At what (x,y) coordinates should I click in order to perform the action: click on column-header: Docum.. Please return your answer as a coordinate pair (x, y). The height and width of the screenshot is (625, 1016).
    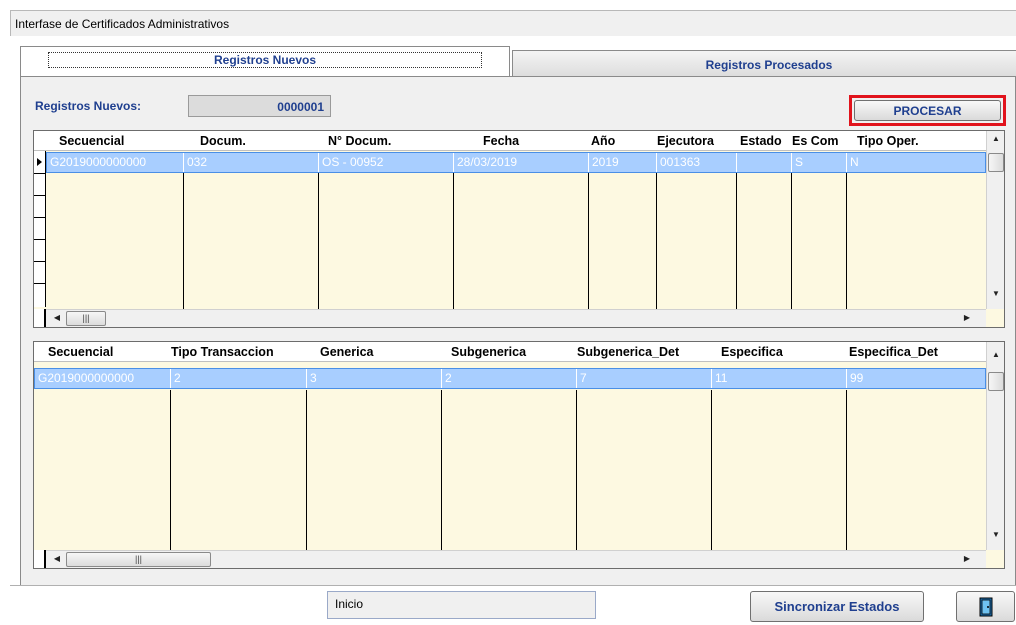
    Looking at the image, I should click on (255, 141).